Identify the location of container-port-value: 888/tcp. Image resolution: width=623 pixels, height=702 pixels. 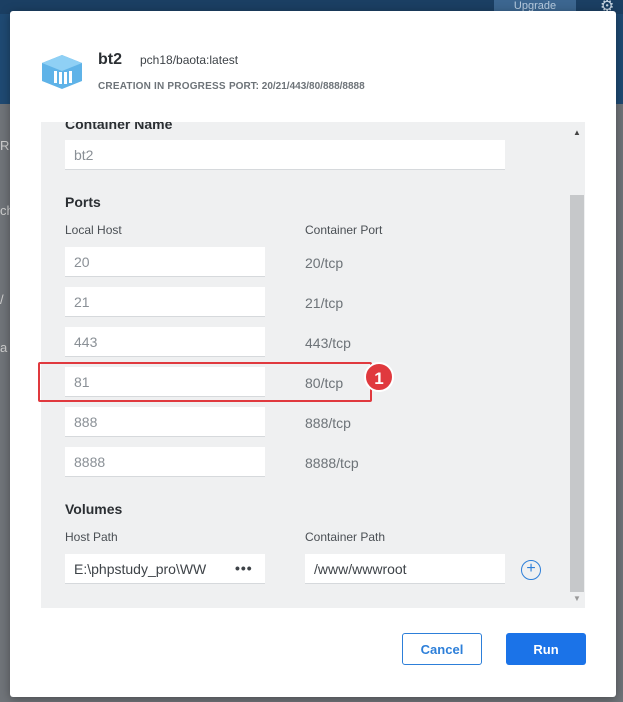
(328, 423).